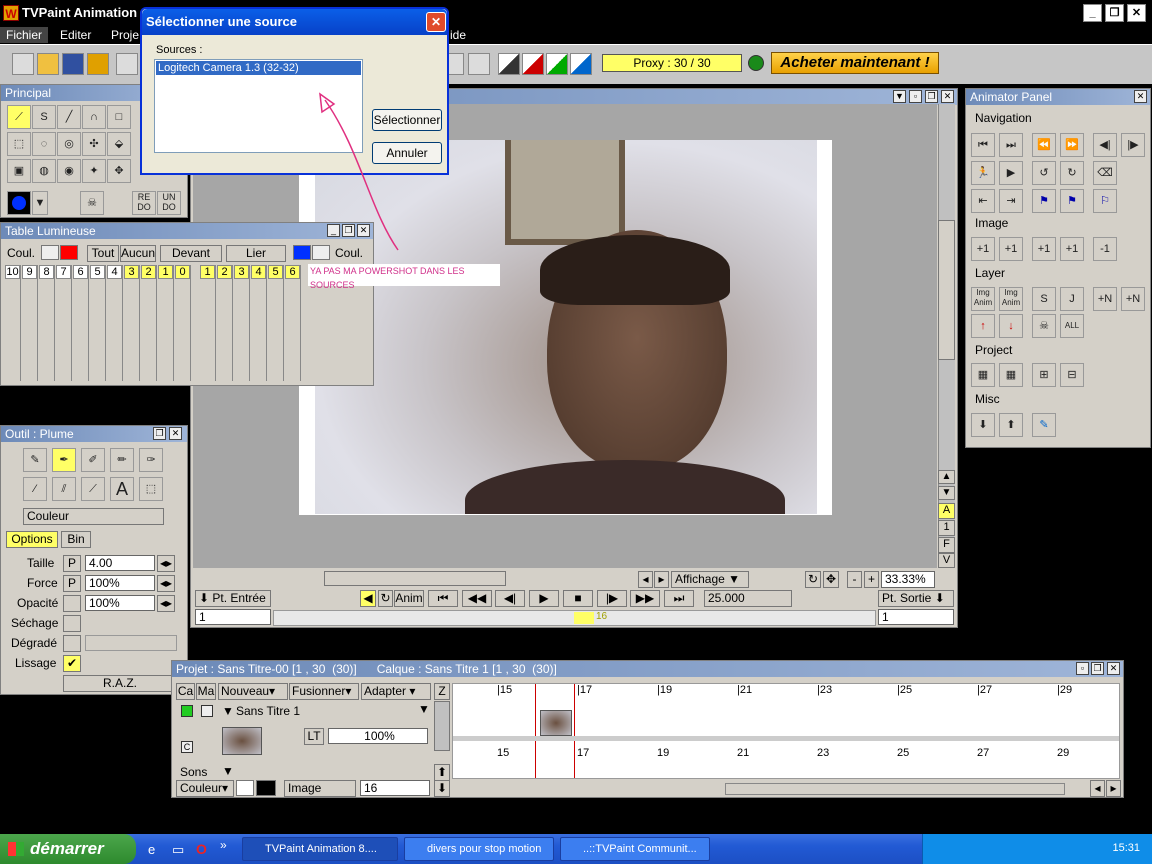 The image size is (1152, 864). Describe the element at coordinates (748, 598) in the screenshot. I see `fps-dropdown: 25.000` at that location.